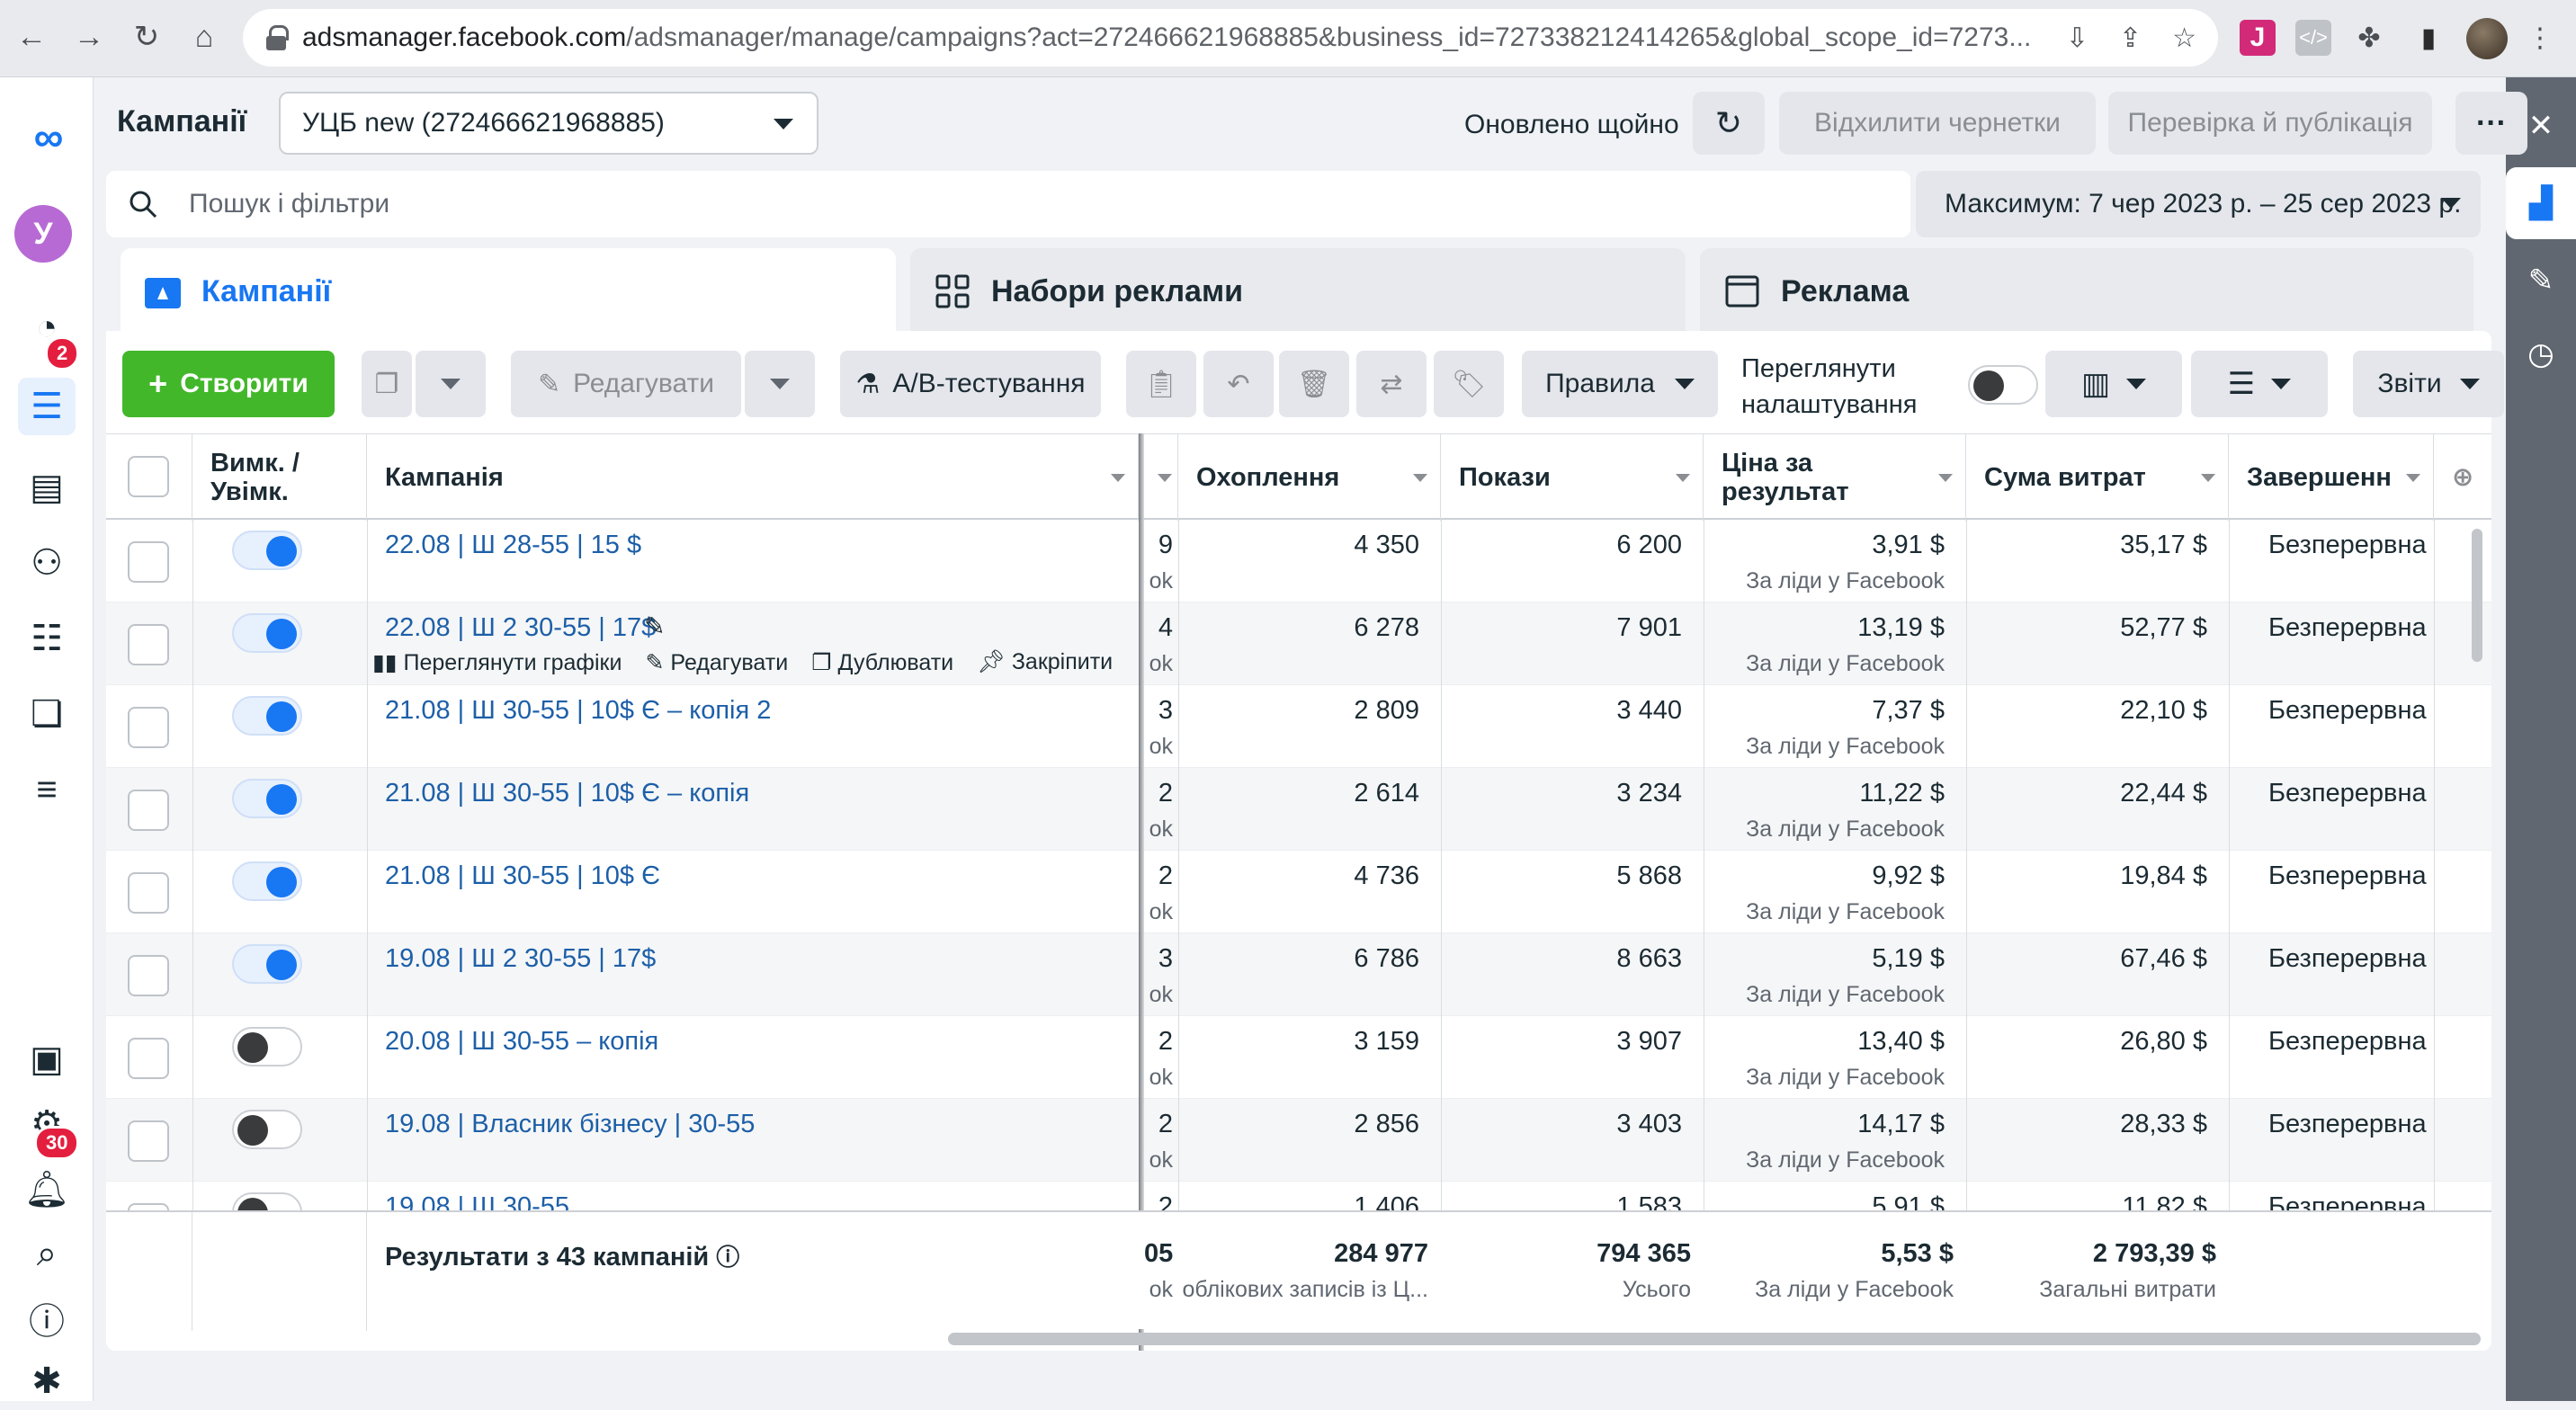 The height and width of the screenshot is (1410, 2576). Describe the element at coordinates (47, 488) in the screenshot. I see `reports-icon: ▤` at that location.